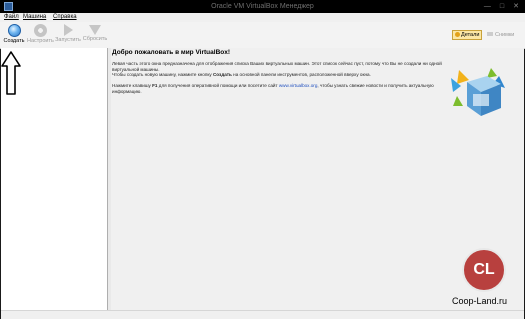 This screenshot has width=525, height=319. I want to click on create-button-label: Создать, so click(14, 41).